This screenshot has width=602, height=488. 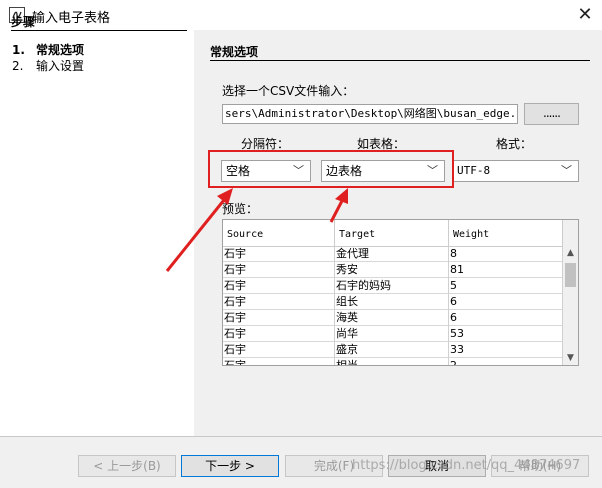 What do you see at coordinates (506, 334) in the screenshot?
I see `weight-cell: 53` at bounding box center [506, 334].